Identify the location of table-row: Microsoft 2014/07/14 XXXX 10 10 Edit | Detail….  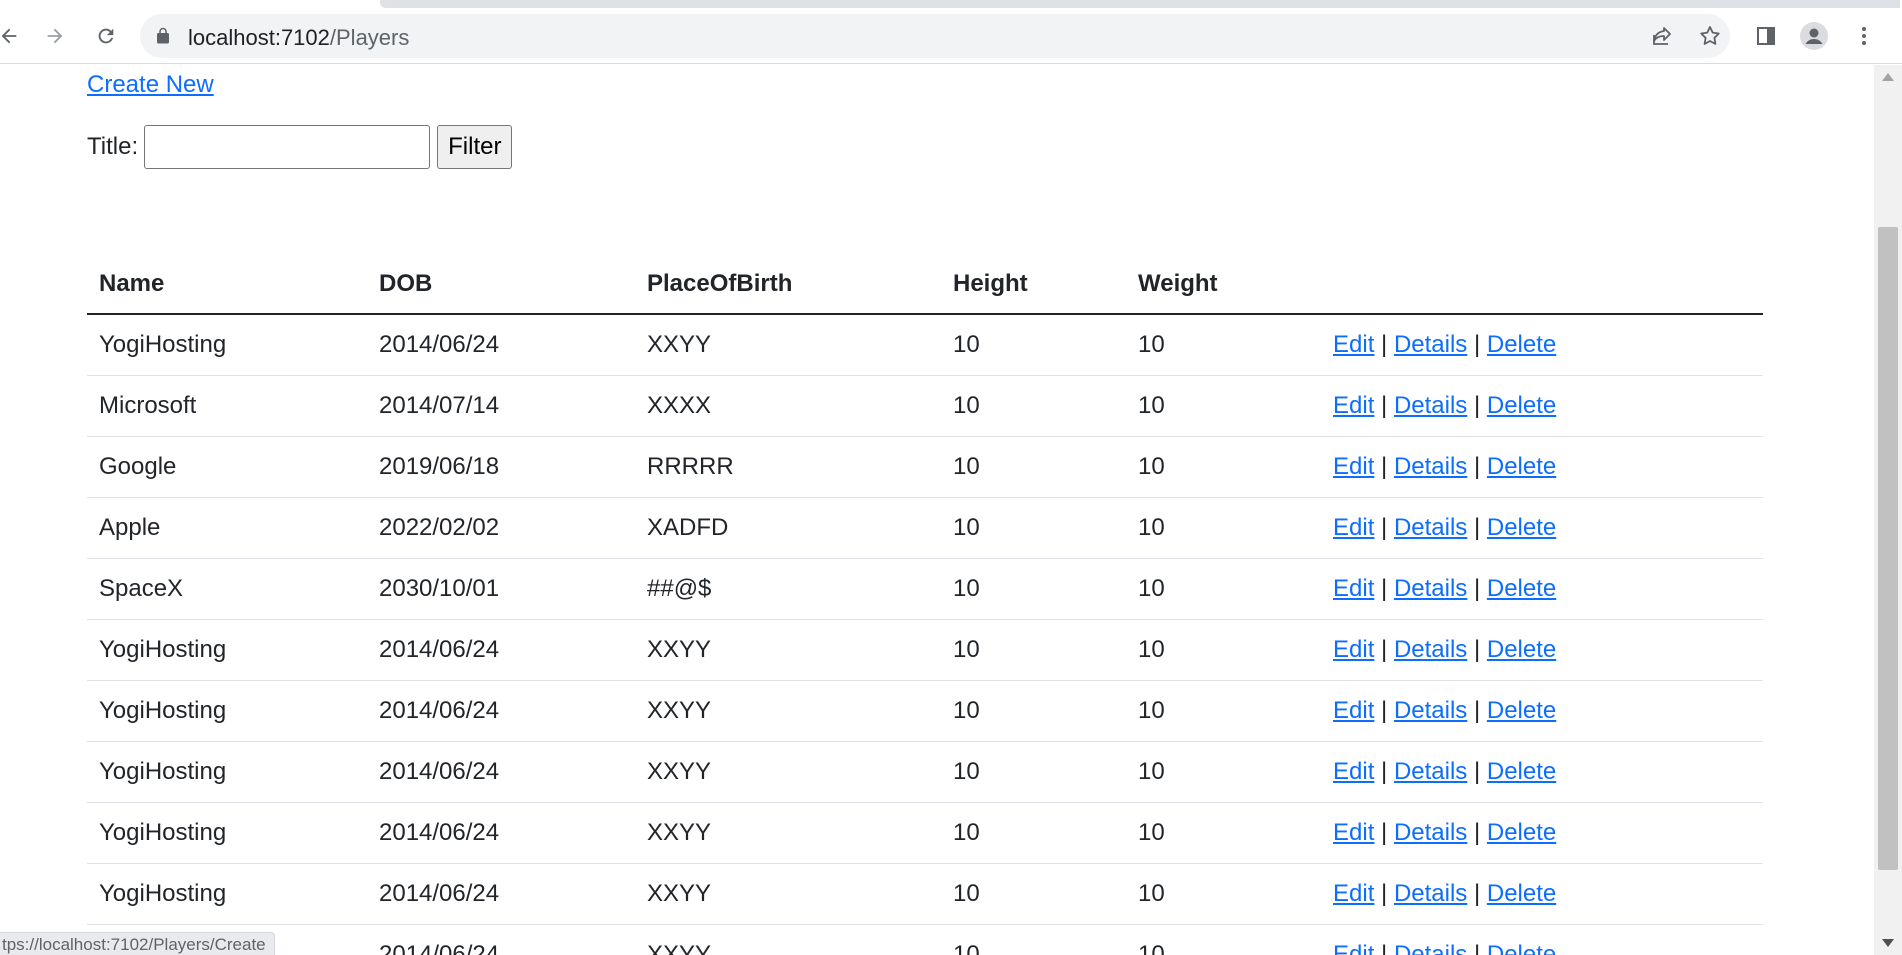
(925, 406).